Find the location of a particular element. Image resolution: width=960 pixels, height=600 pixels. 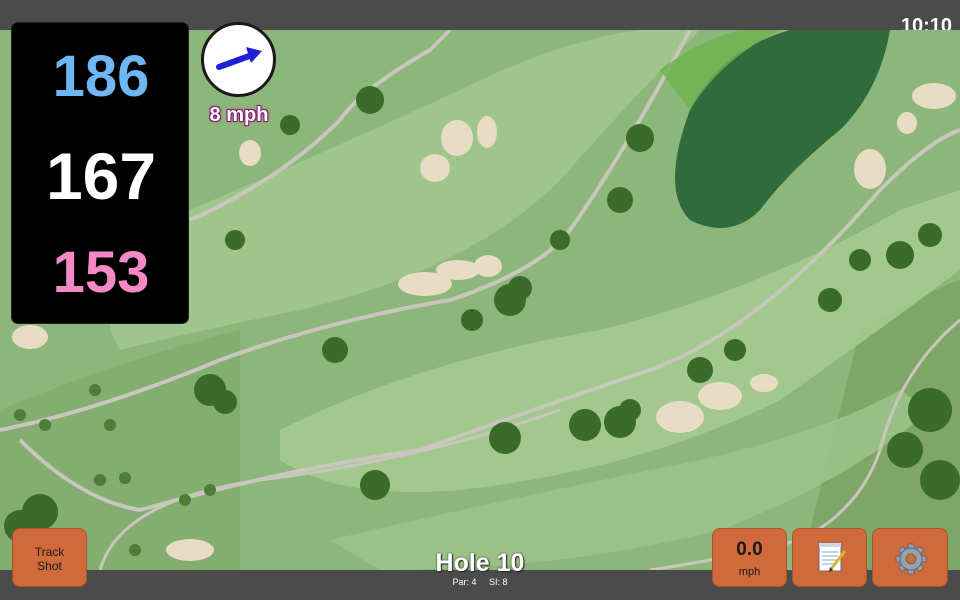

hole-stroke-index: SI: 8 is located at coordinates (498, 582).